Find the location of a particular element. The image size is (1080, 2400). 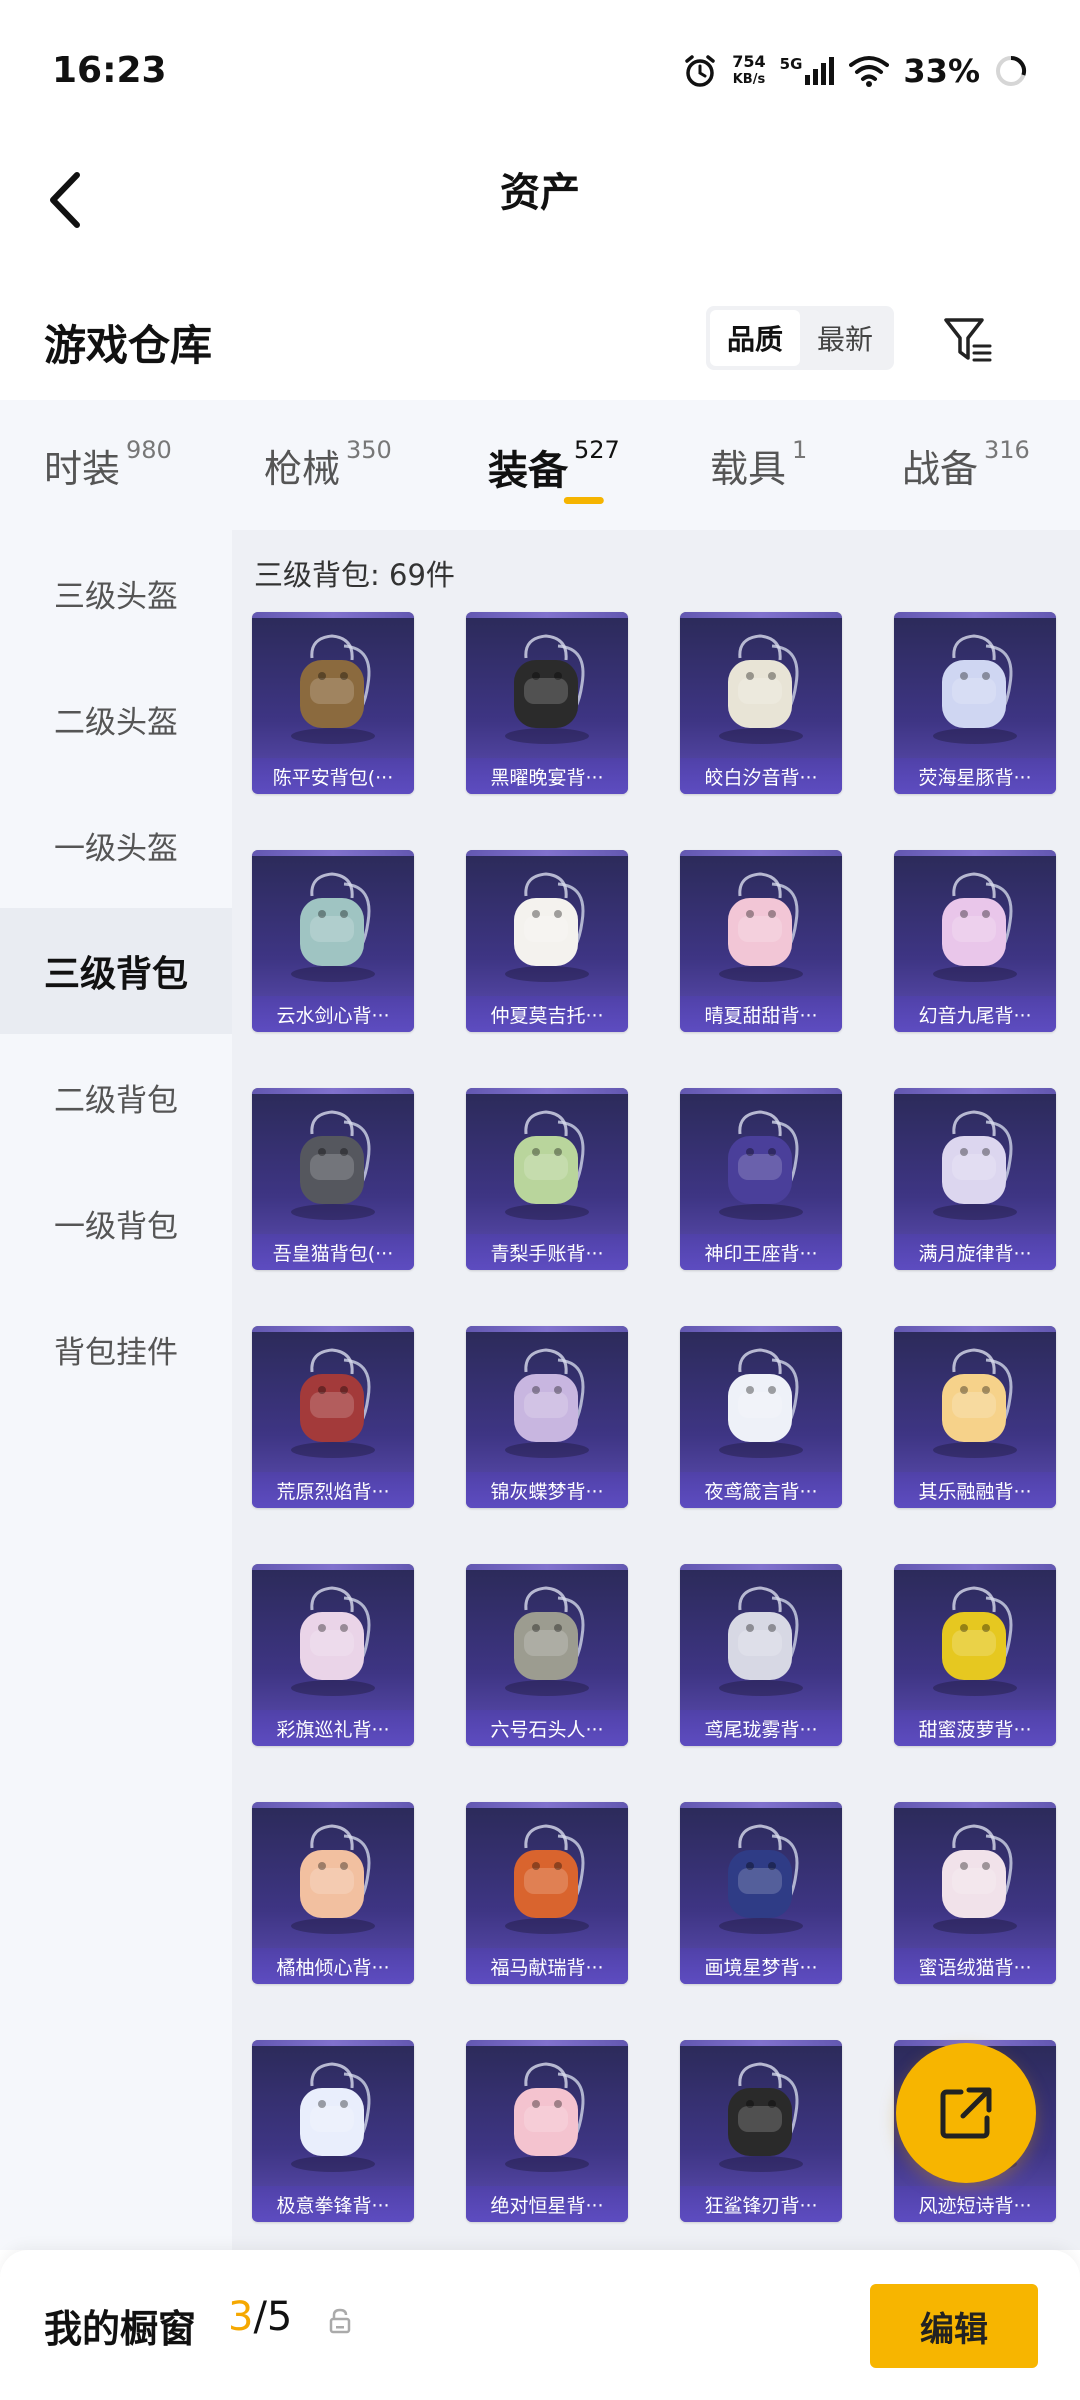

throne-backpack-icon is located at coordinates (761, 1165).